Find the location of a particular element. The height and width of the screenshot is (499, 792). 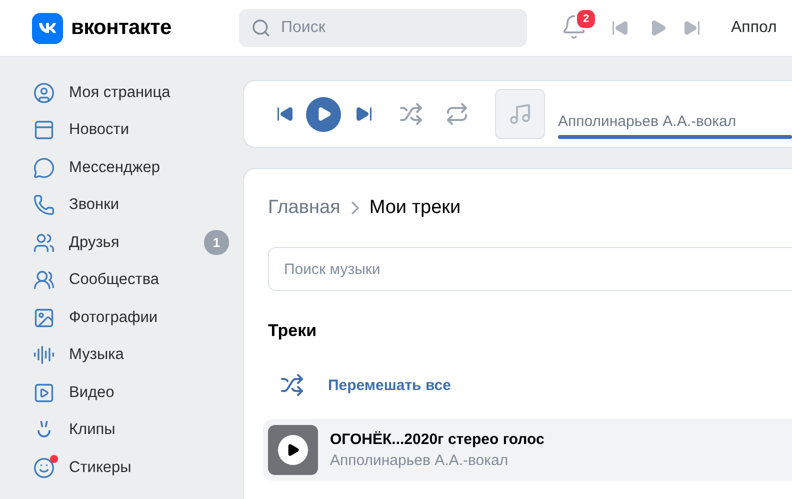

sidebar-item: Фотографии is located at coordinates (131, 317).